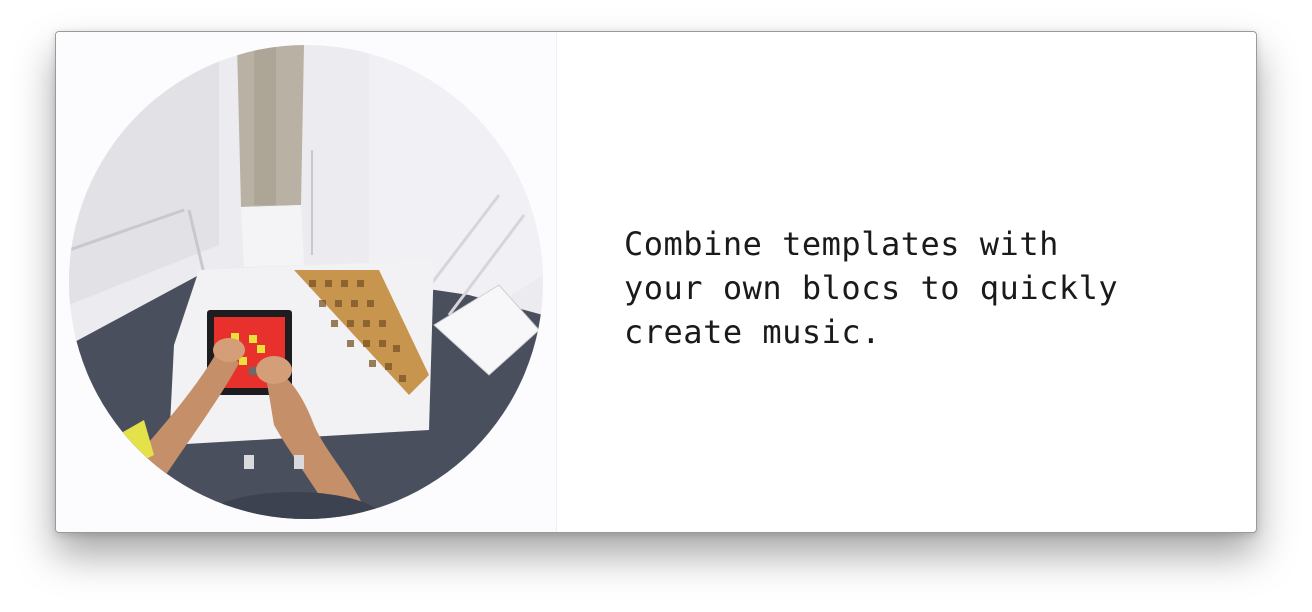 Image resolution: width=1312 pixels, height=612 pixels. Describe the element at coordinates (249, 462) in the screenshot. I see `shoe-left` at that location.